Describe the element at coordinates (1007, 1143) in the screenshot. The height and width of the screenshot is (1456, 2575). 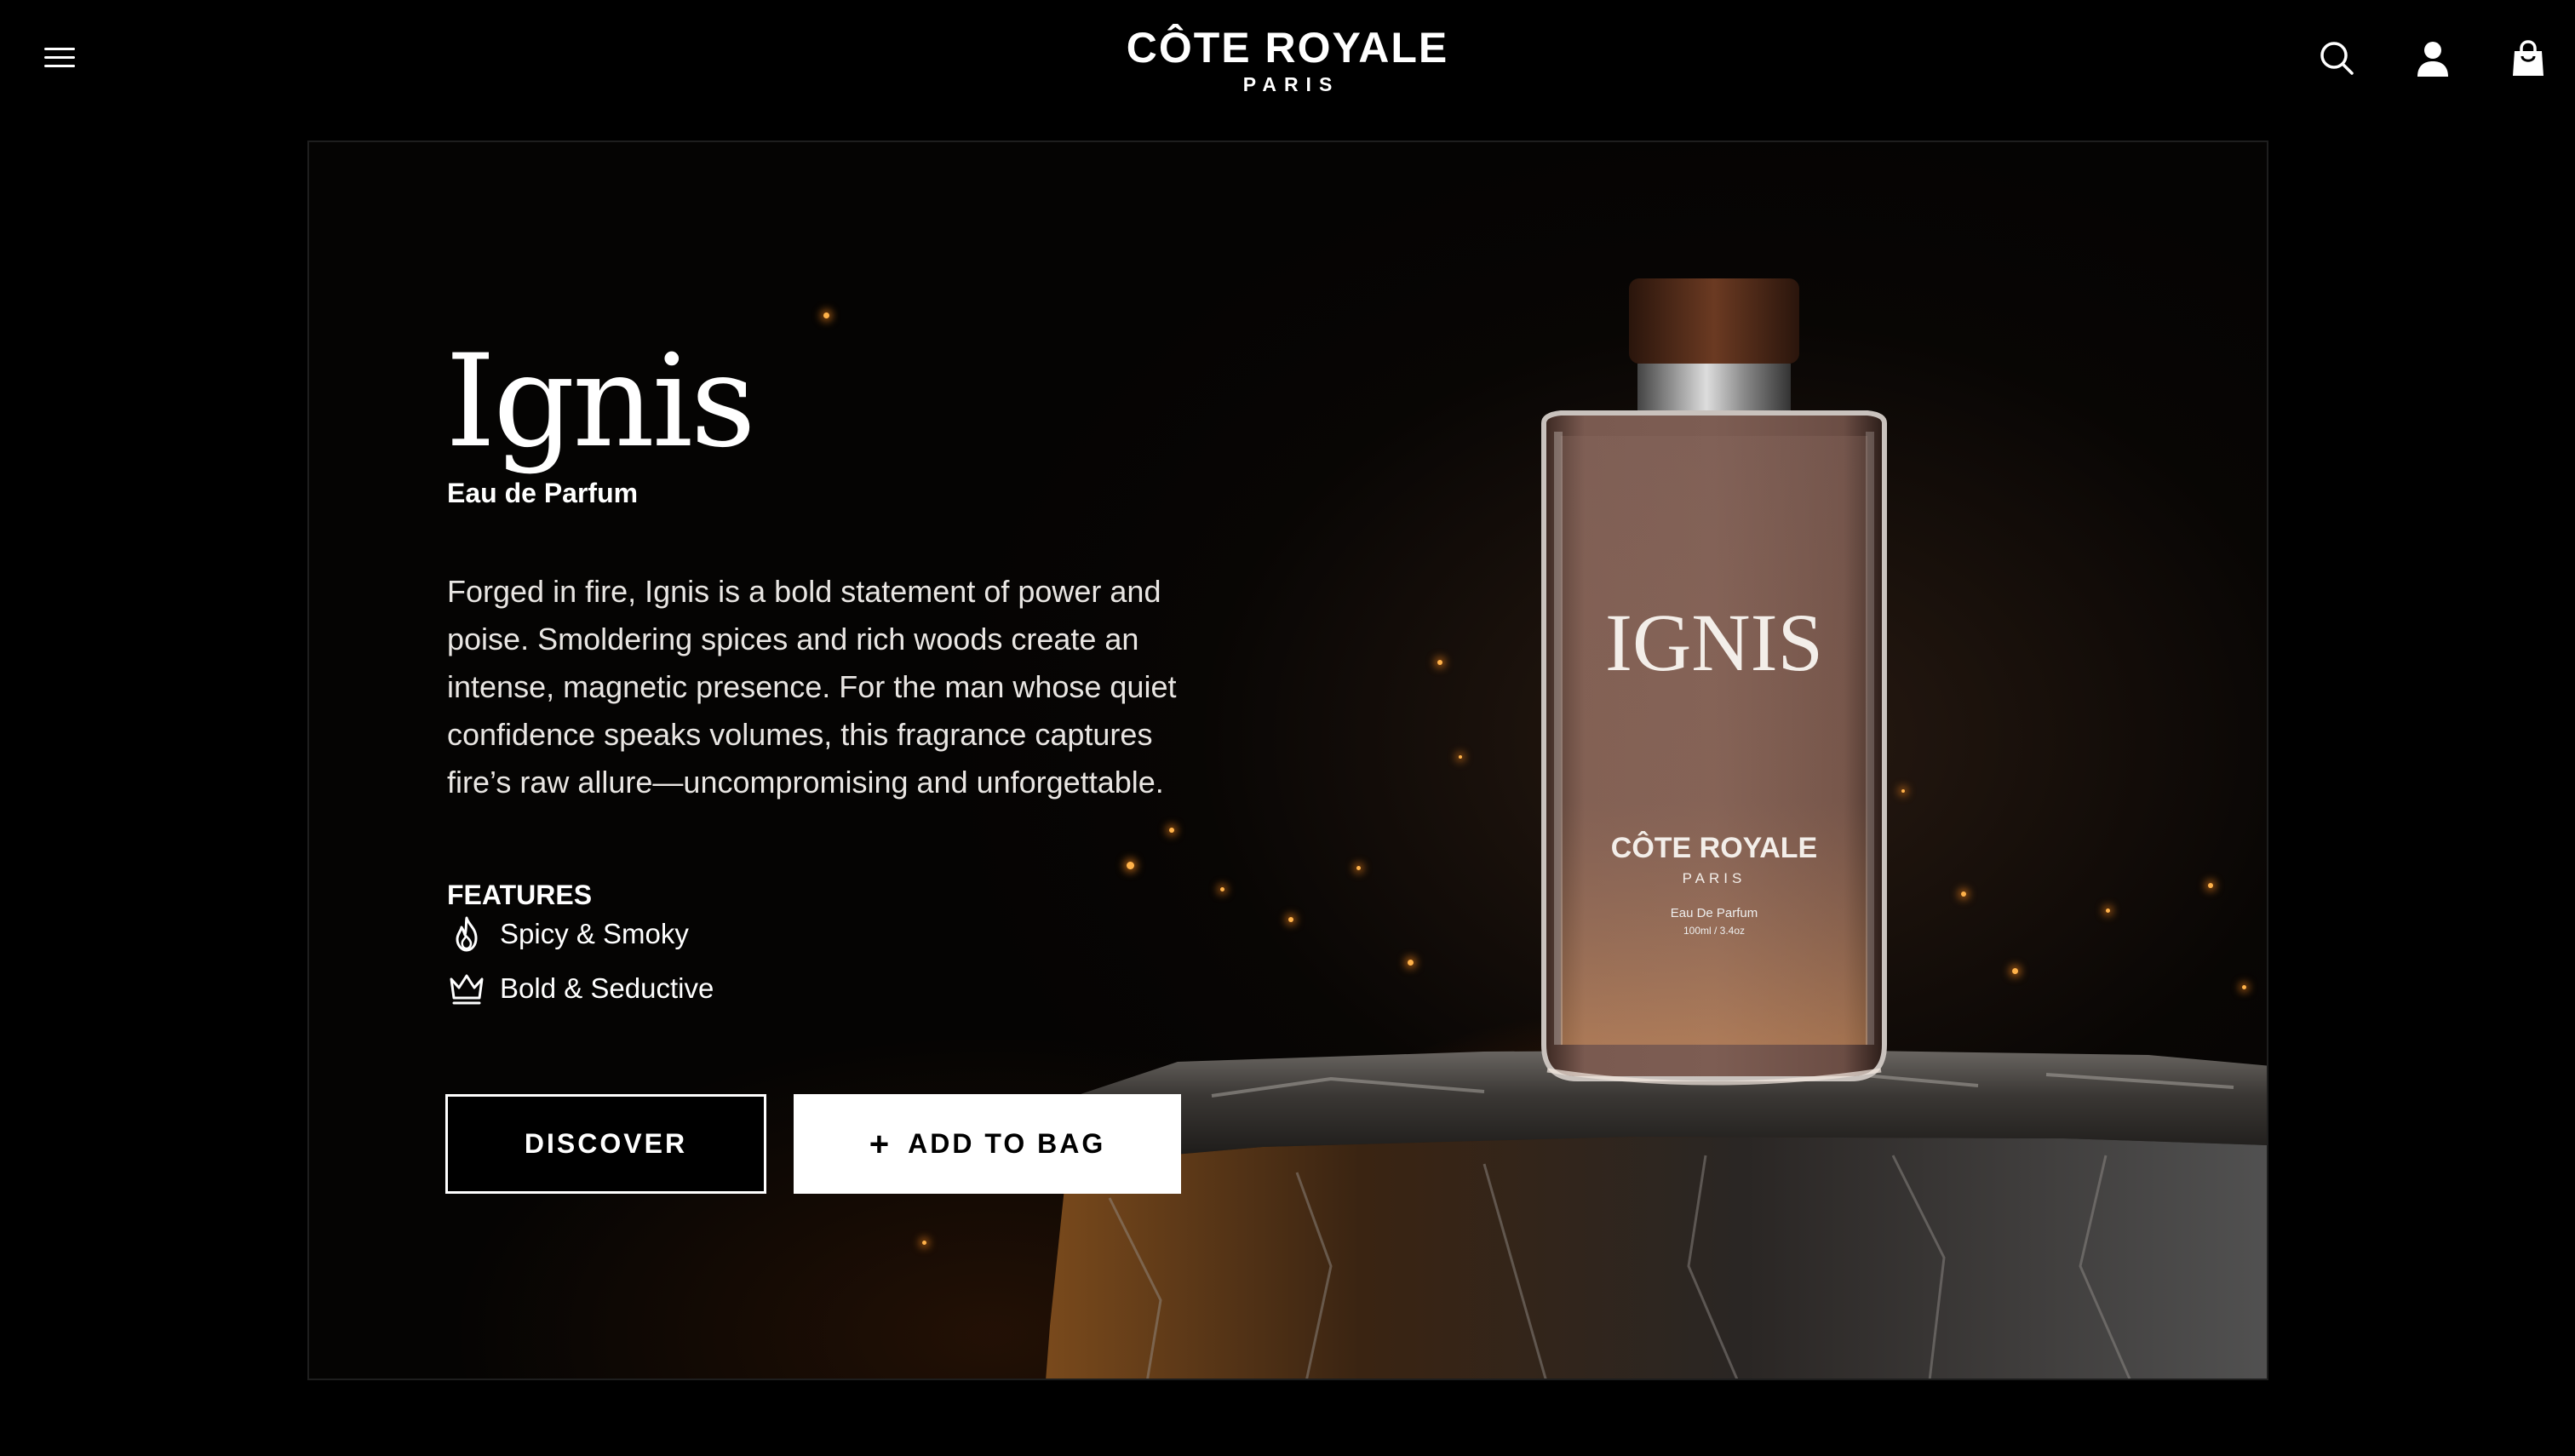
I see `add-to-bag-label: ADD TO BAG` at that location.